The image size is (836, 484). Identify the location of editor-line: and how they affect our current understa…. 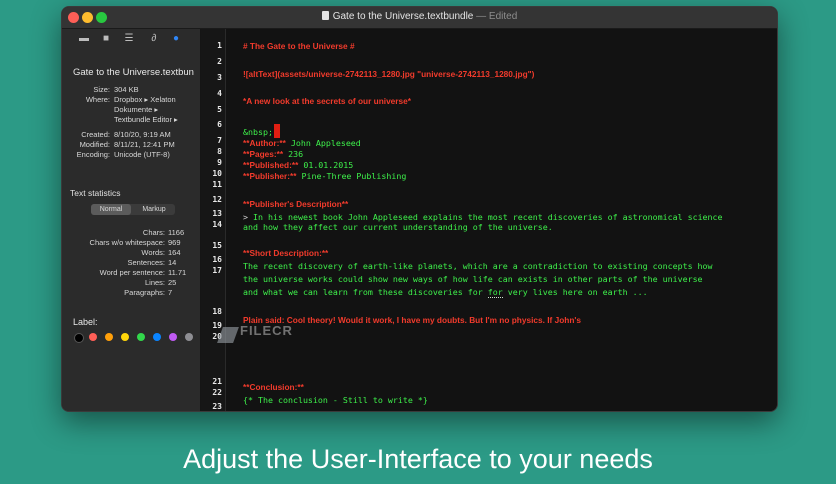
(398, 227).